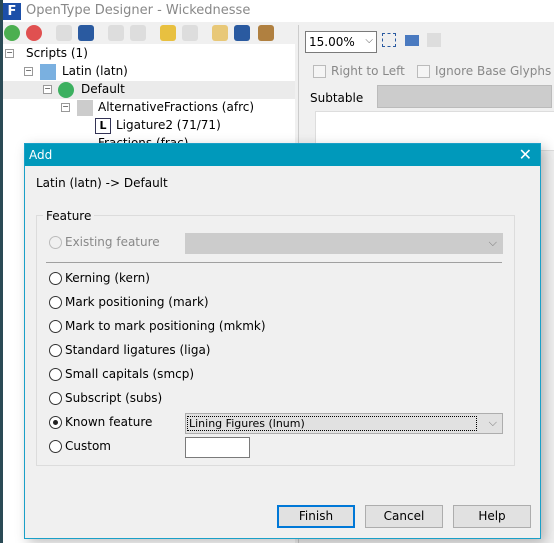 The height and width of the screenshot is (543, 554). What do you see at coordinates (492, 516) in the screenshot?
I see `help-button: Help` at bounding box center [492, 516].